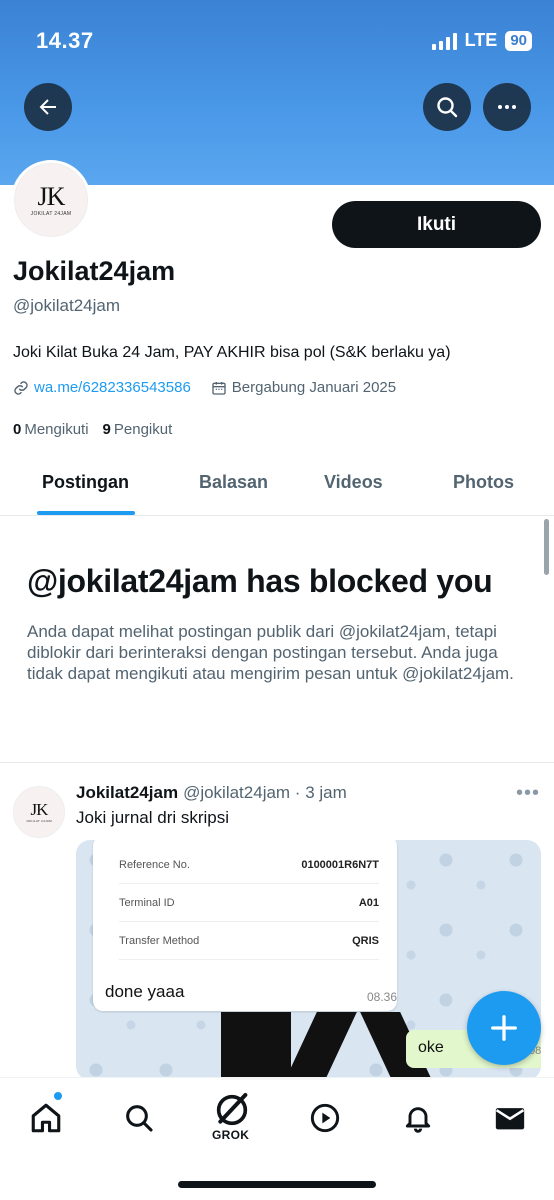 The image size is (554, 1200). Describe the element at coordinates (153, 817) in the screenshot. I see `post-text: Joki jurnal dri skripsi` at that location.